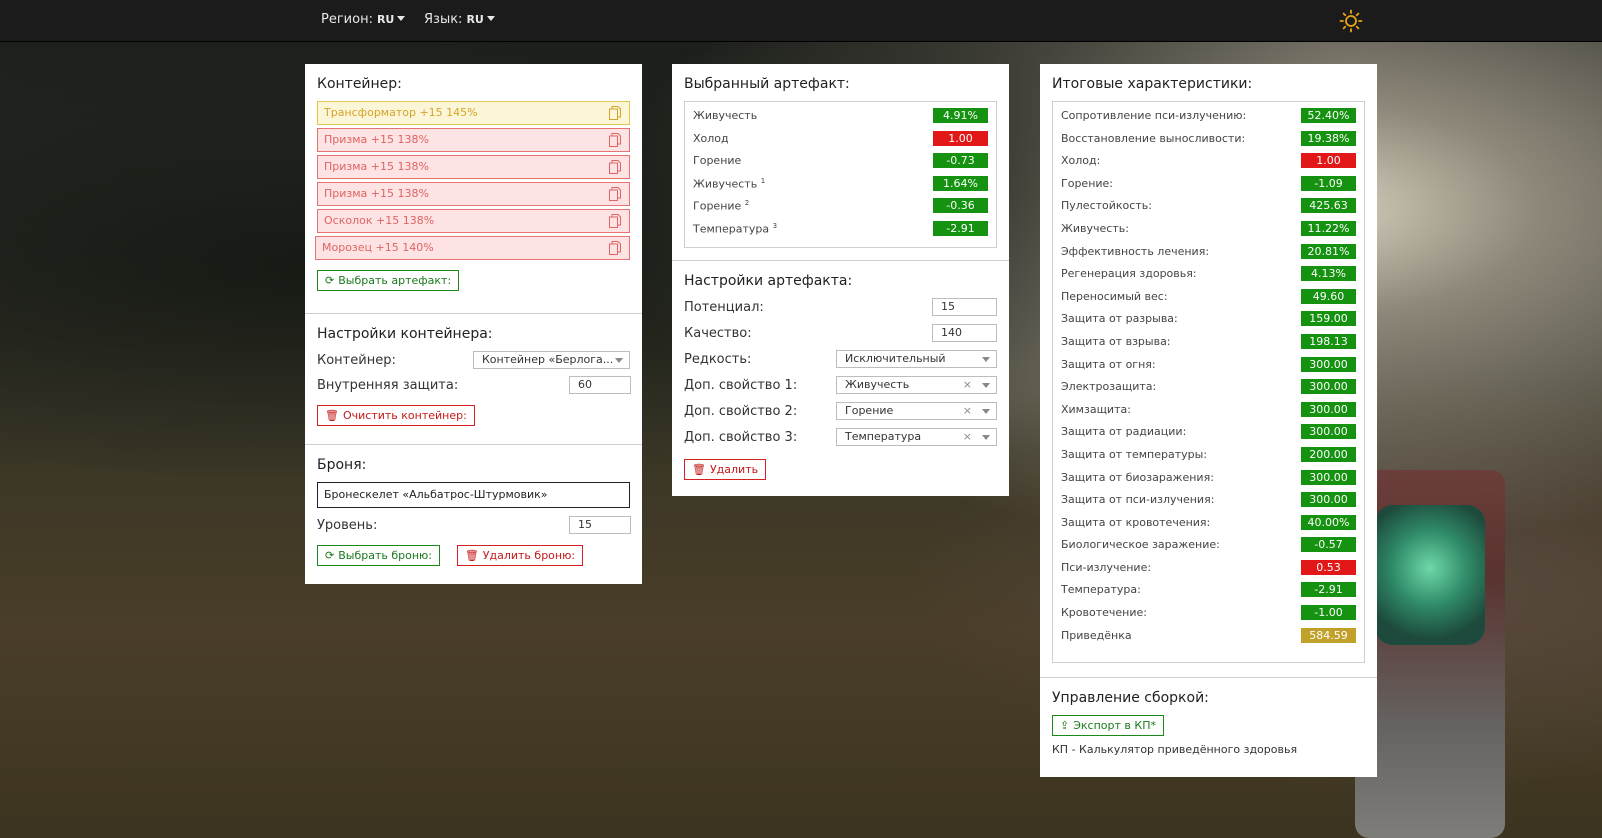  What do you see at coordinates (1208, 501) in the screenshot?
I see `stat-row: Защита от пси-излучения: 300.00` at bounding box center [1208, 501].